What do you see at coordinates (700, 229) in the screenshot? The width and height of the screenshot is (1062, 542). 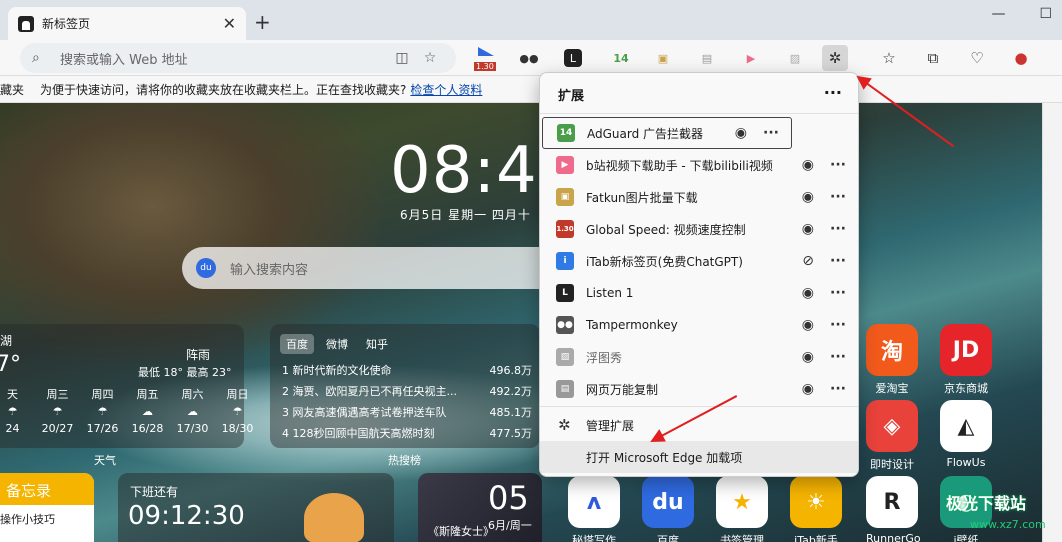 I see `extension-item: 1.30 Global Speed: 视频速度控制 ◉ ···` at bounding box center [700, 229].